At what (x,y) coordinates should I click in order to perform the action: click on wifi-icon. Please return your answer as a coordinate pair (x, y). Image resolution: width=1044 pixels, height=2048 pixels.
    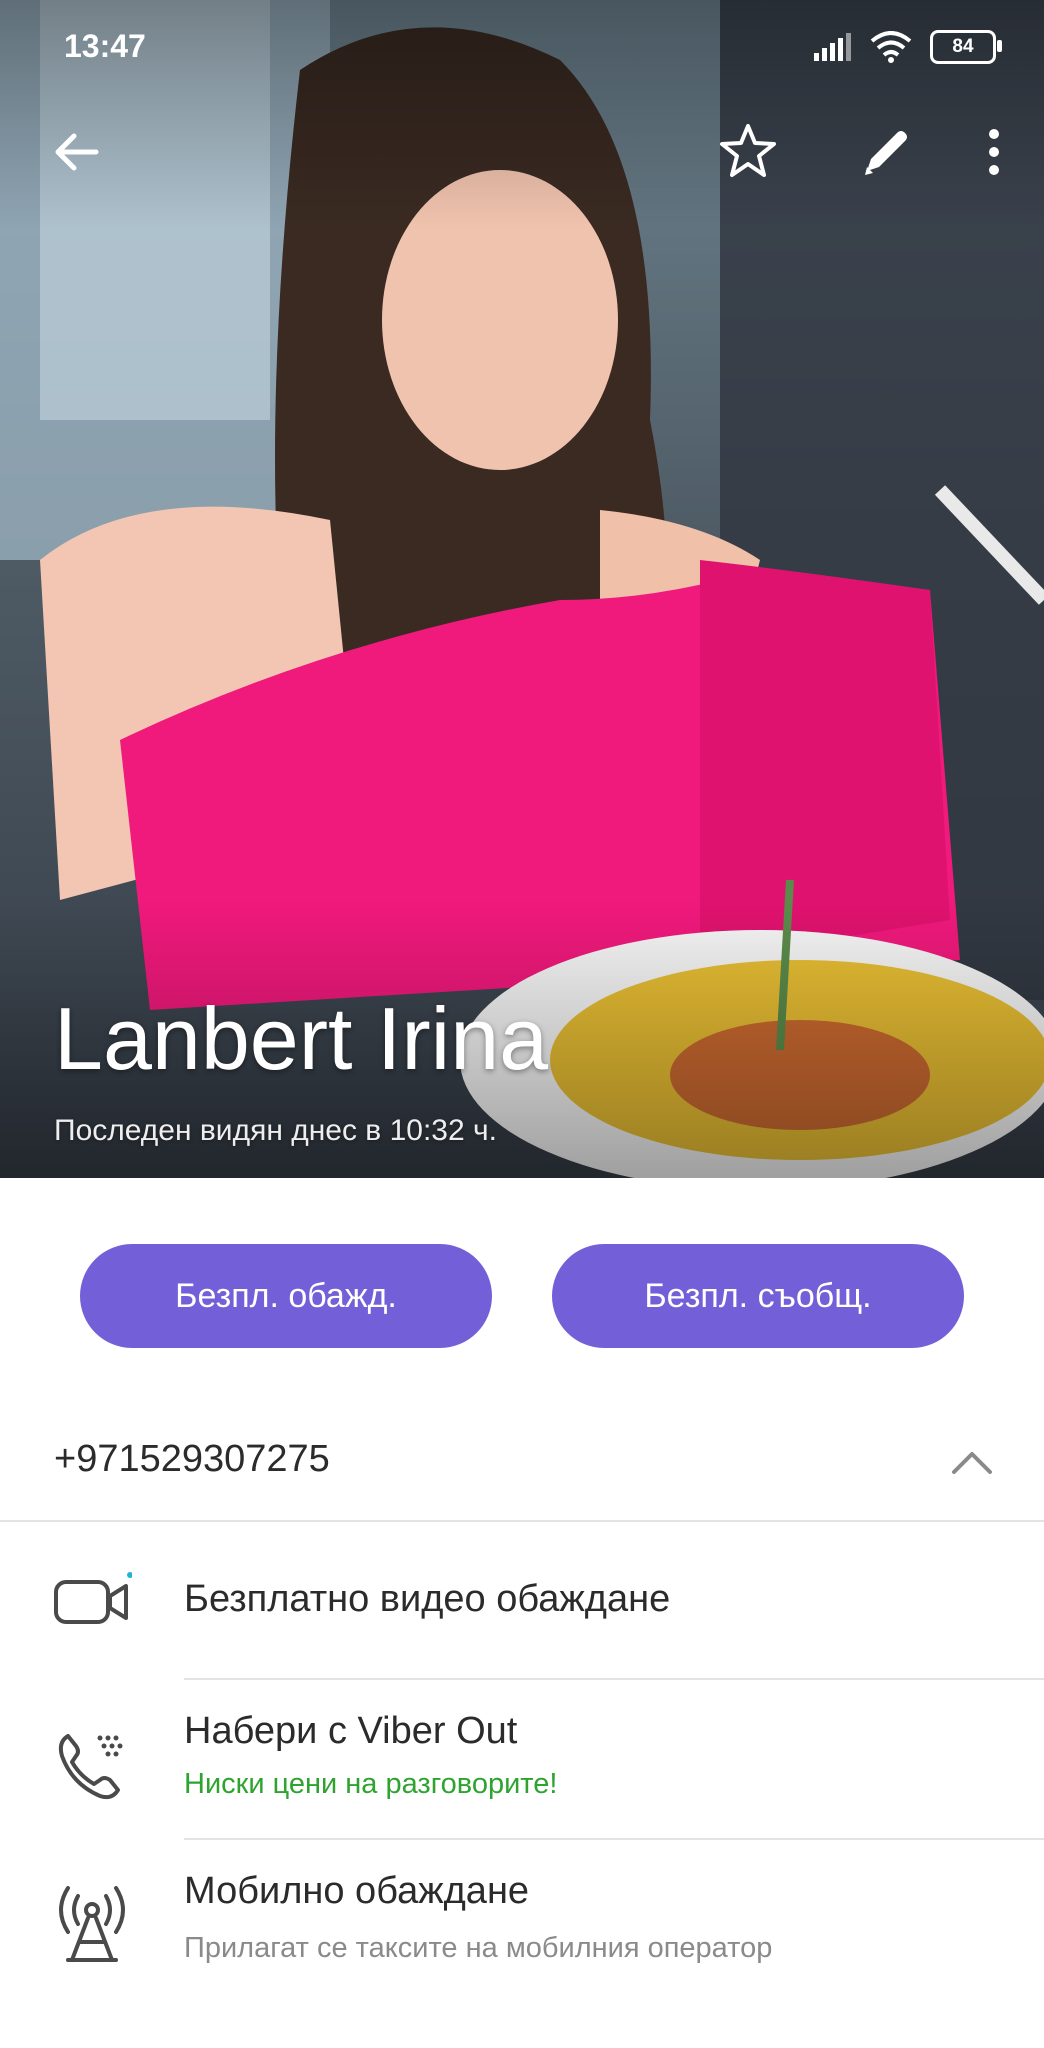
    Looking at the image, I should click on (891, 47).